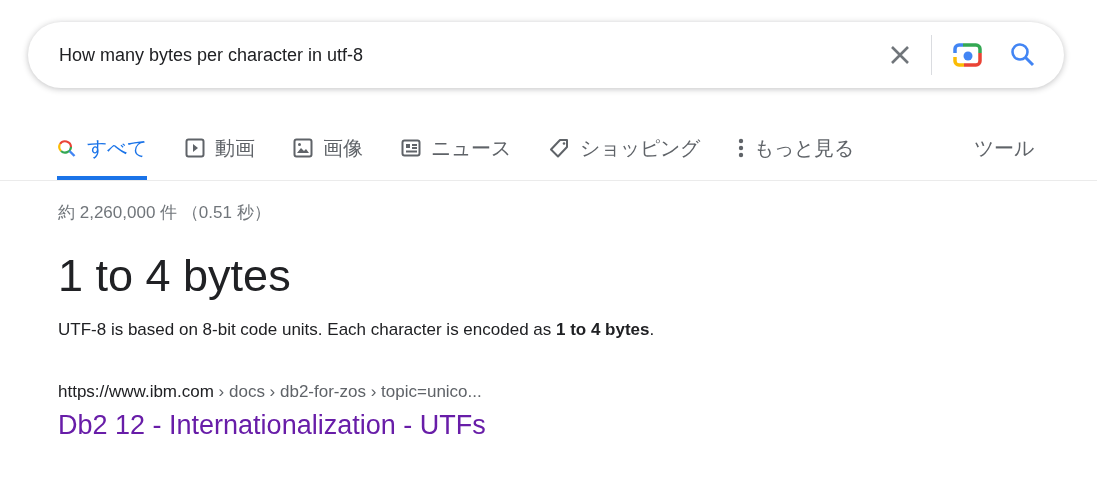 This screenshot has width=1097, height=478. I want to click on tab: 画像, so click(328, 150).